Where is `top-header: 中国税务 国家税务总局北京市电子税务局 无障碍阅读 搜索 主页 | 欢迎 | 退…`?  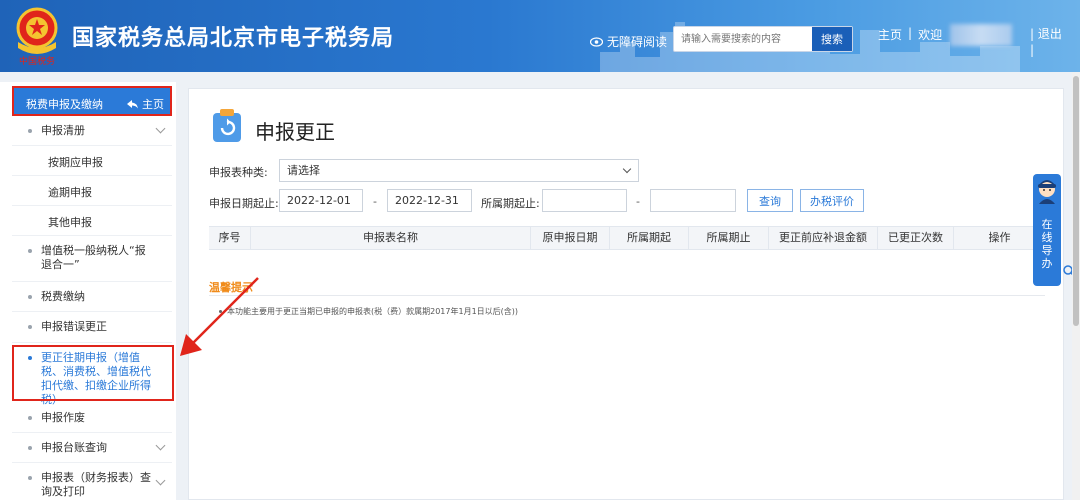 top-header: 中国税务 国家税务总局北京市电子税务局 无障碍阅读 搜索 主页 | 欢迎 | 退… is located at coordinates (540, 36).